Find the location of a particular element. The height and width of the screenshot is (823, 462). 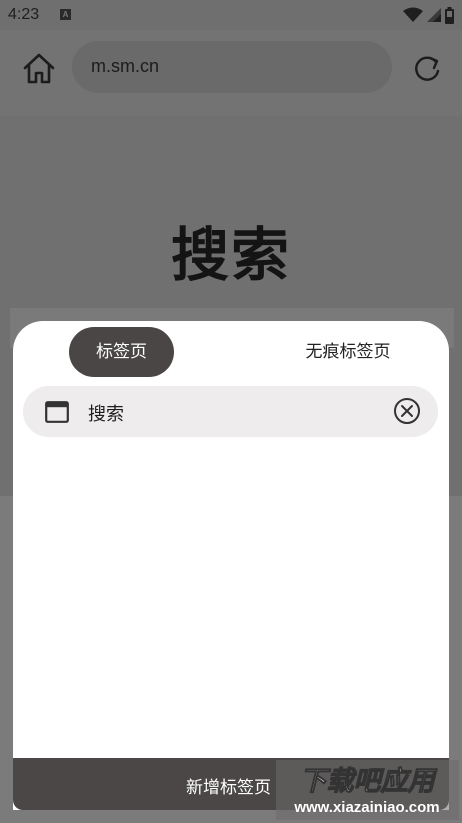

url-bar: m.sm.cn is located at coordinates (232, 67).